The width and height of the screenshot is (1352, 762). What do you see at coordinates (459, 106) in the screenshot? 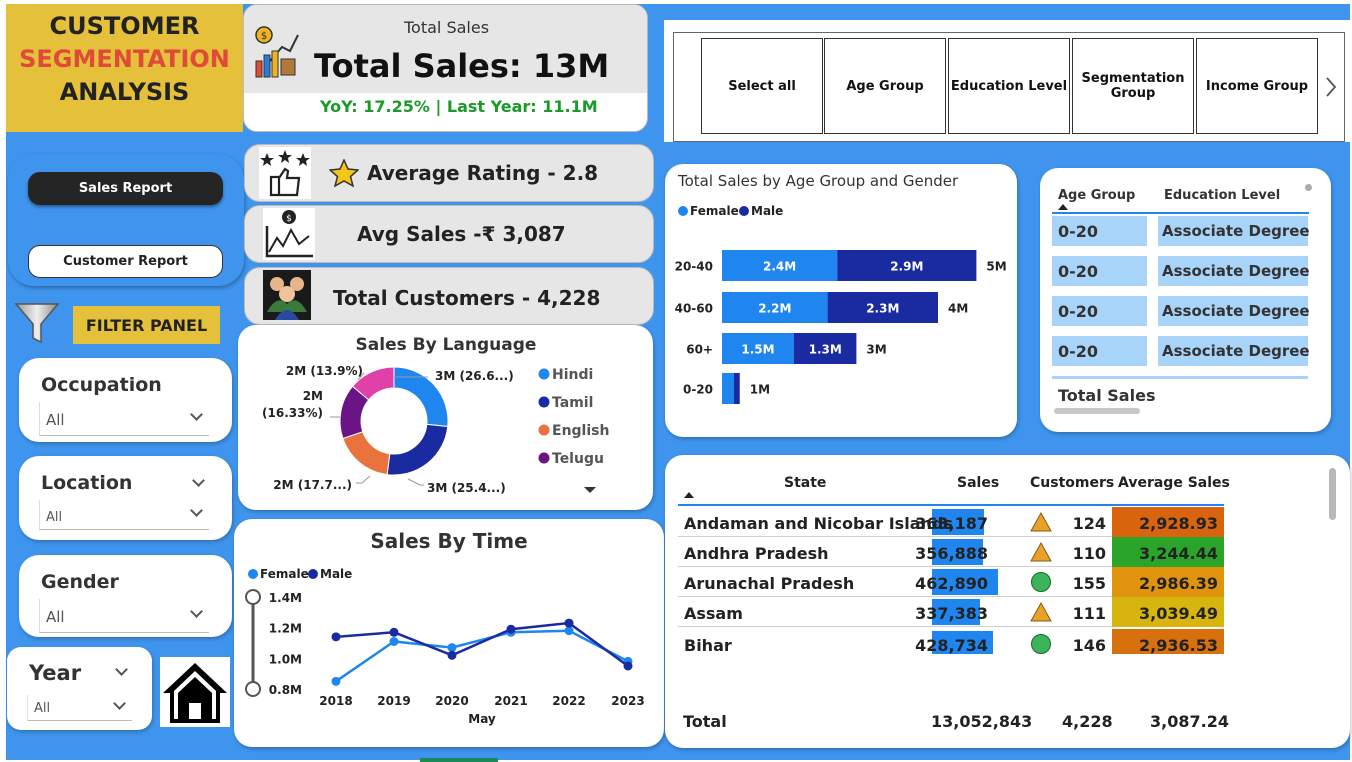
I see `yoy-text: YoY: 17.25% | Last Year: 11.1M` at bounding box center [459, 106].